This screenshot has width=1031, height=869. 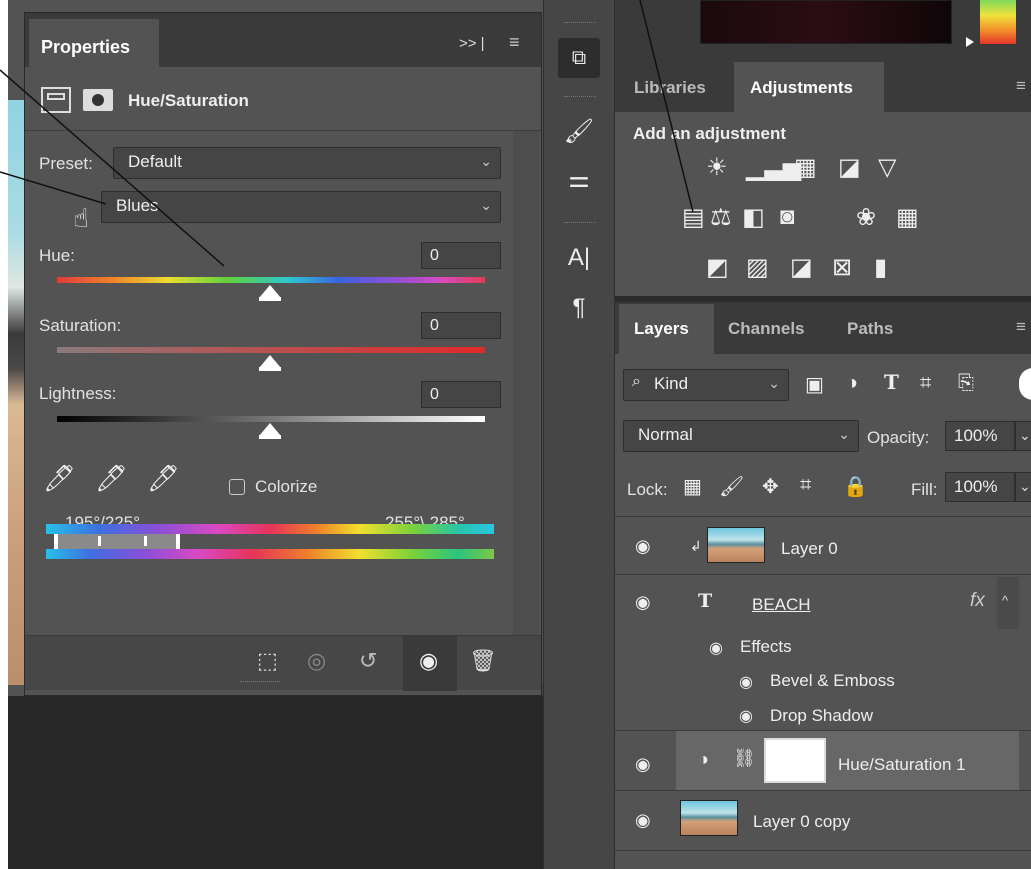 I want to click on invert-icon: ◩, so click(x=717, y=267).